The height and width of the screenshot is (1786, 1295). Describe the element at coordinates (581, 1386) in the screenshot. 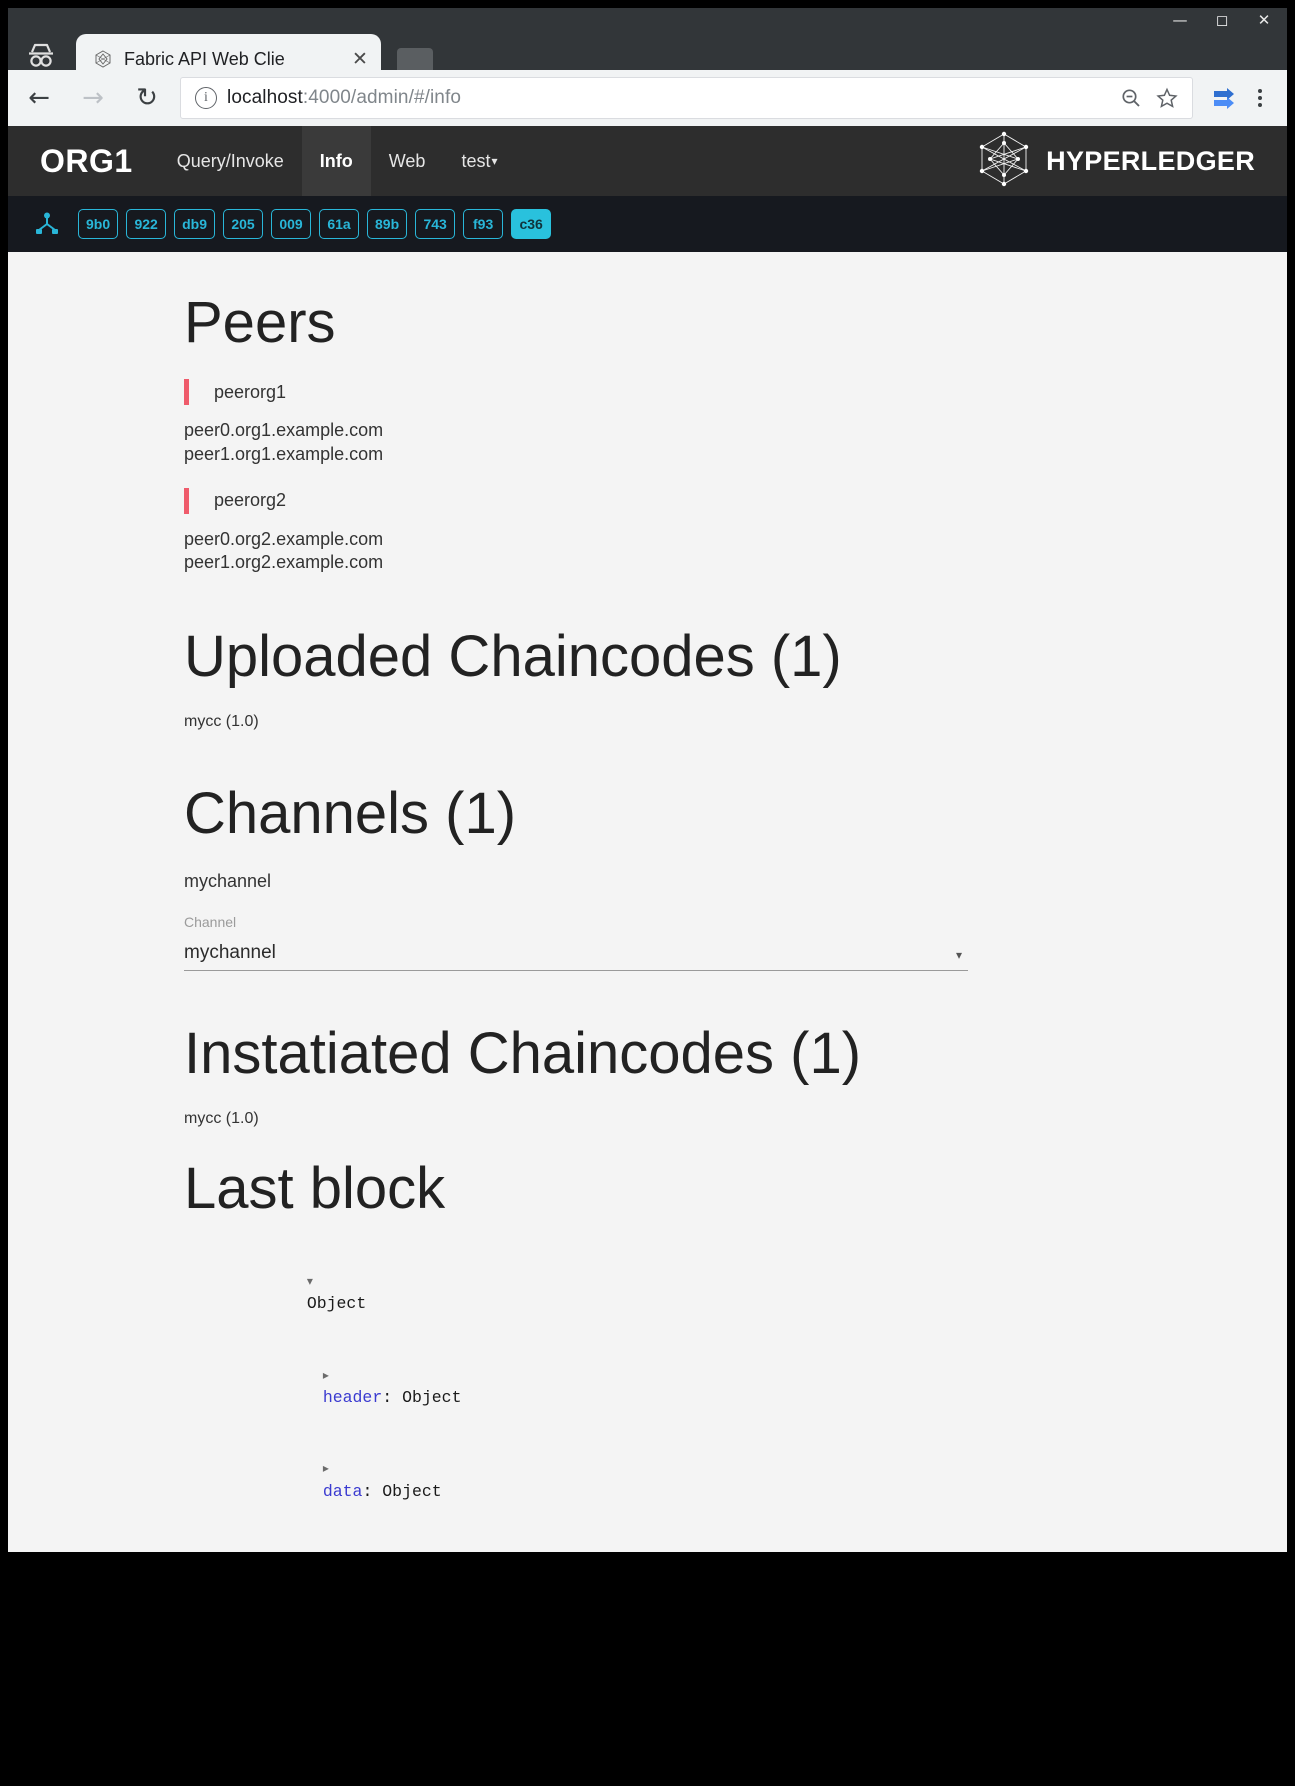

I see `json-tree-row: ▸ header: Object` at that location.